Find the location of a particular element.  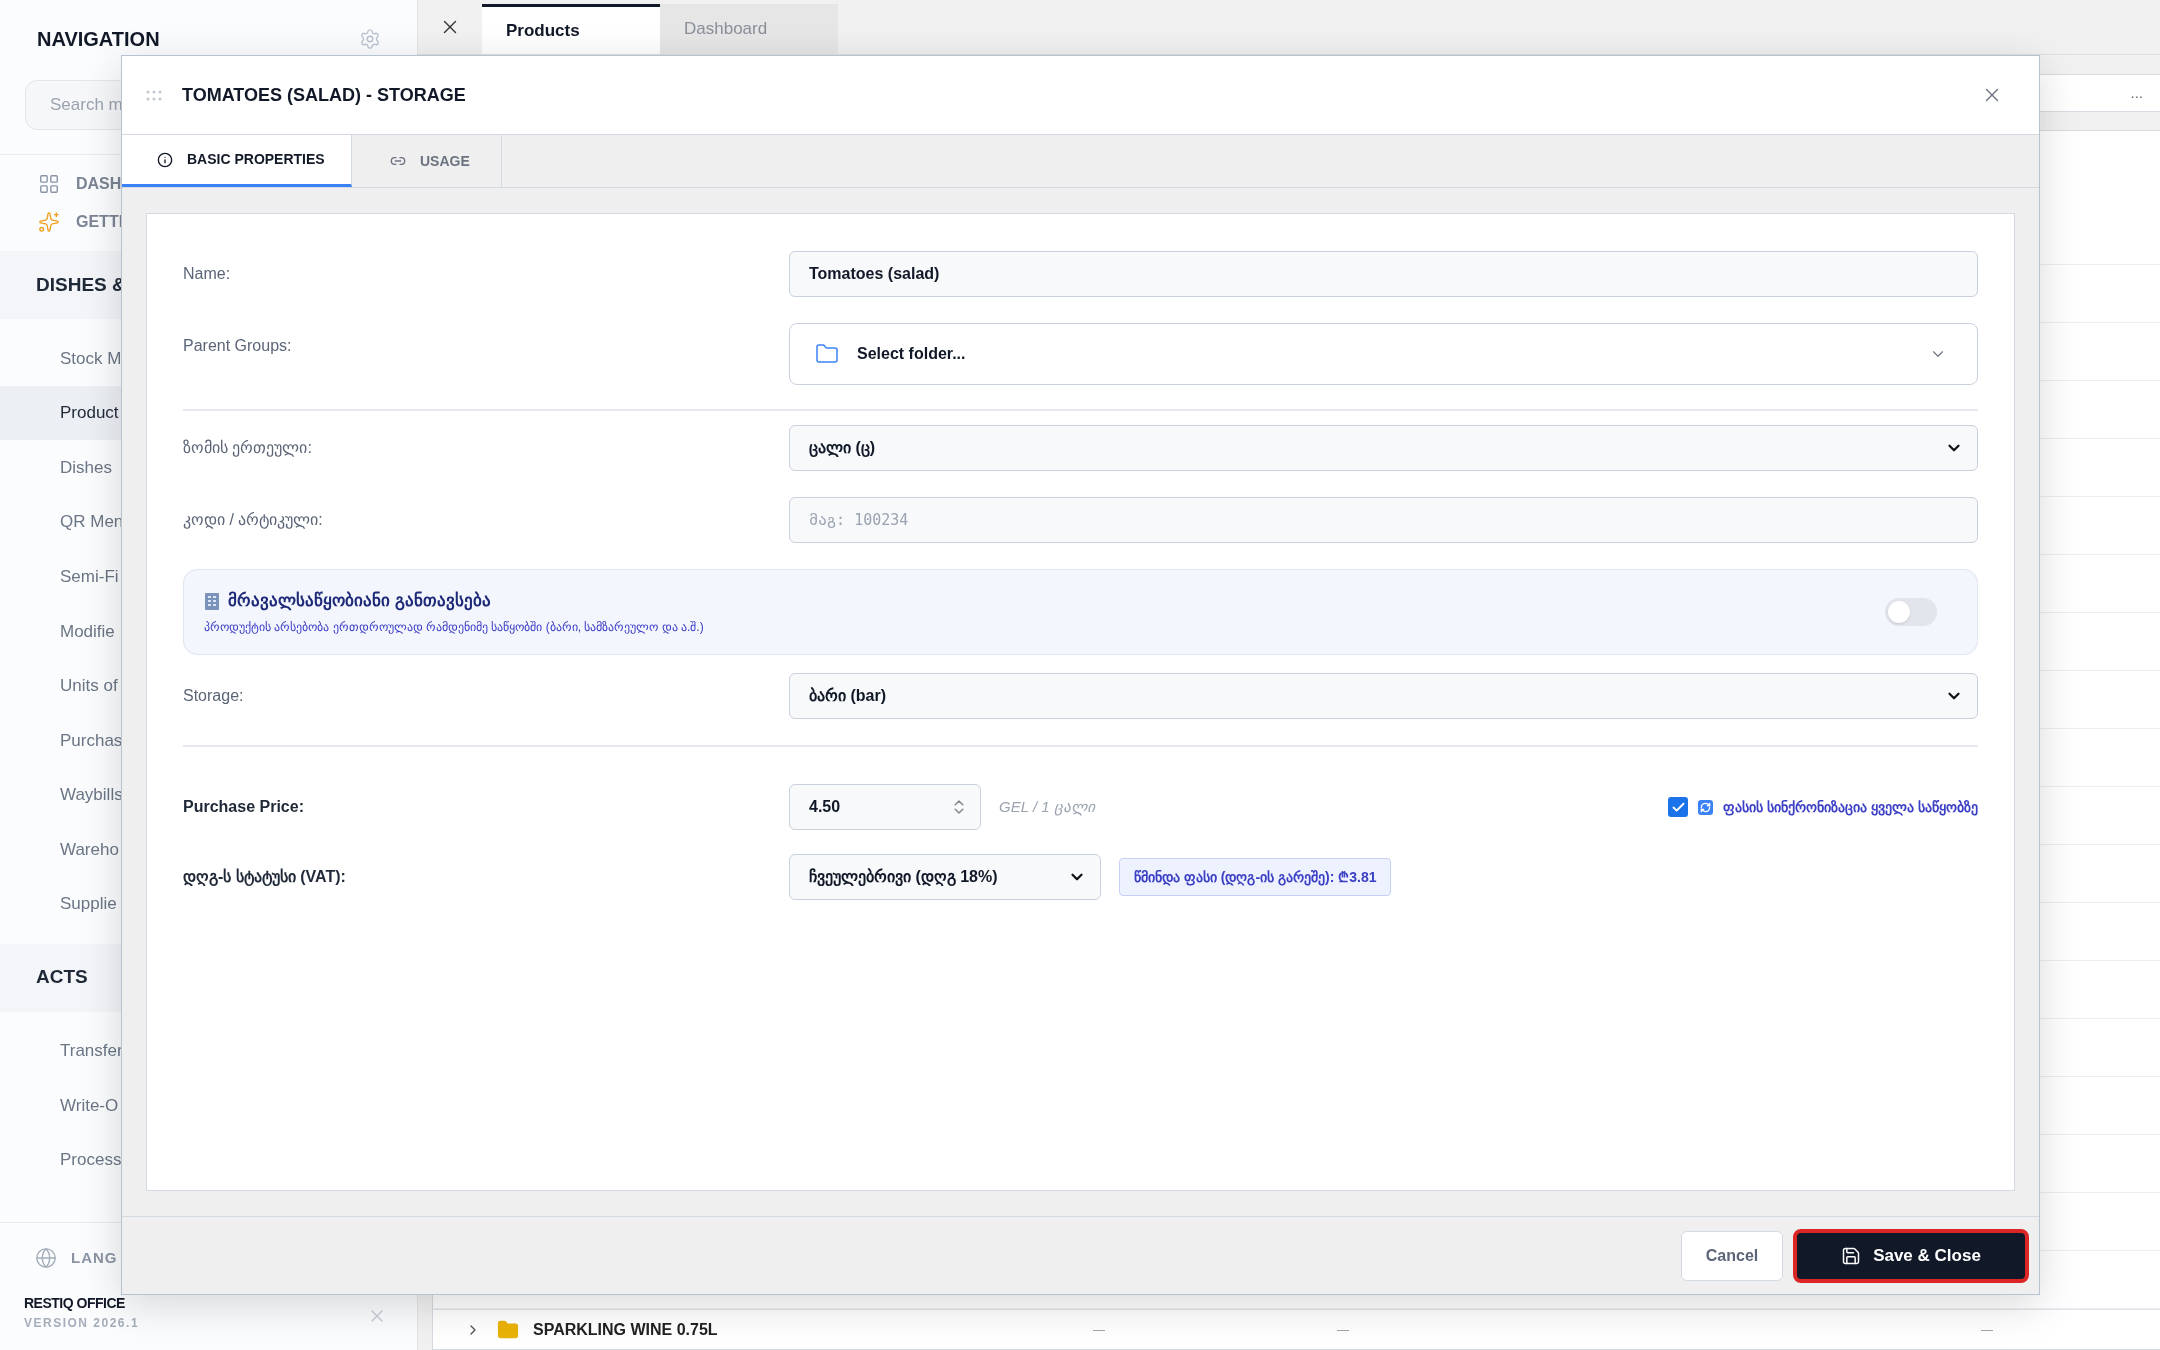

language-link: LANG is located at coordinates (94, 1258).